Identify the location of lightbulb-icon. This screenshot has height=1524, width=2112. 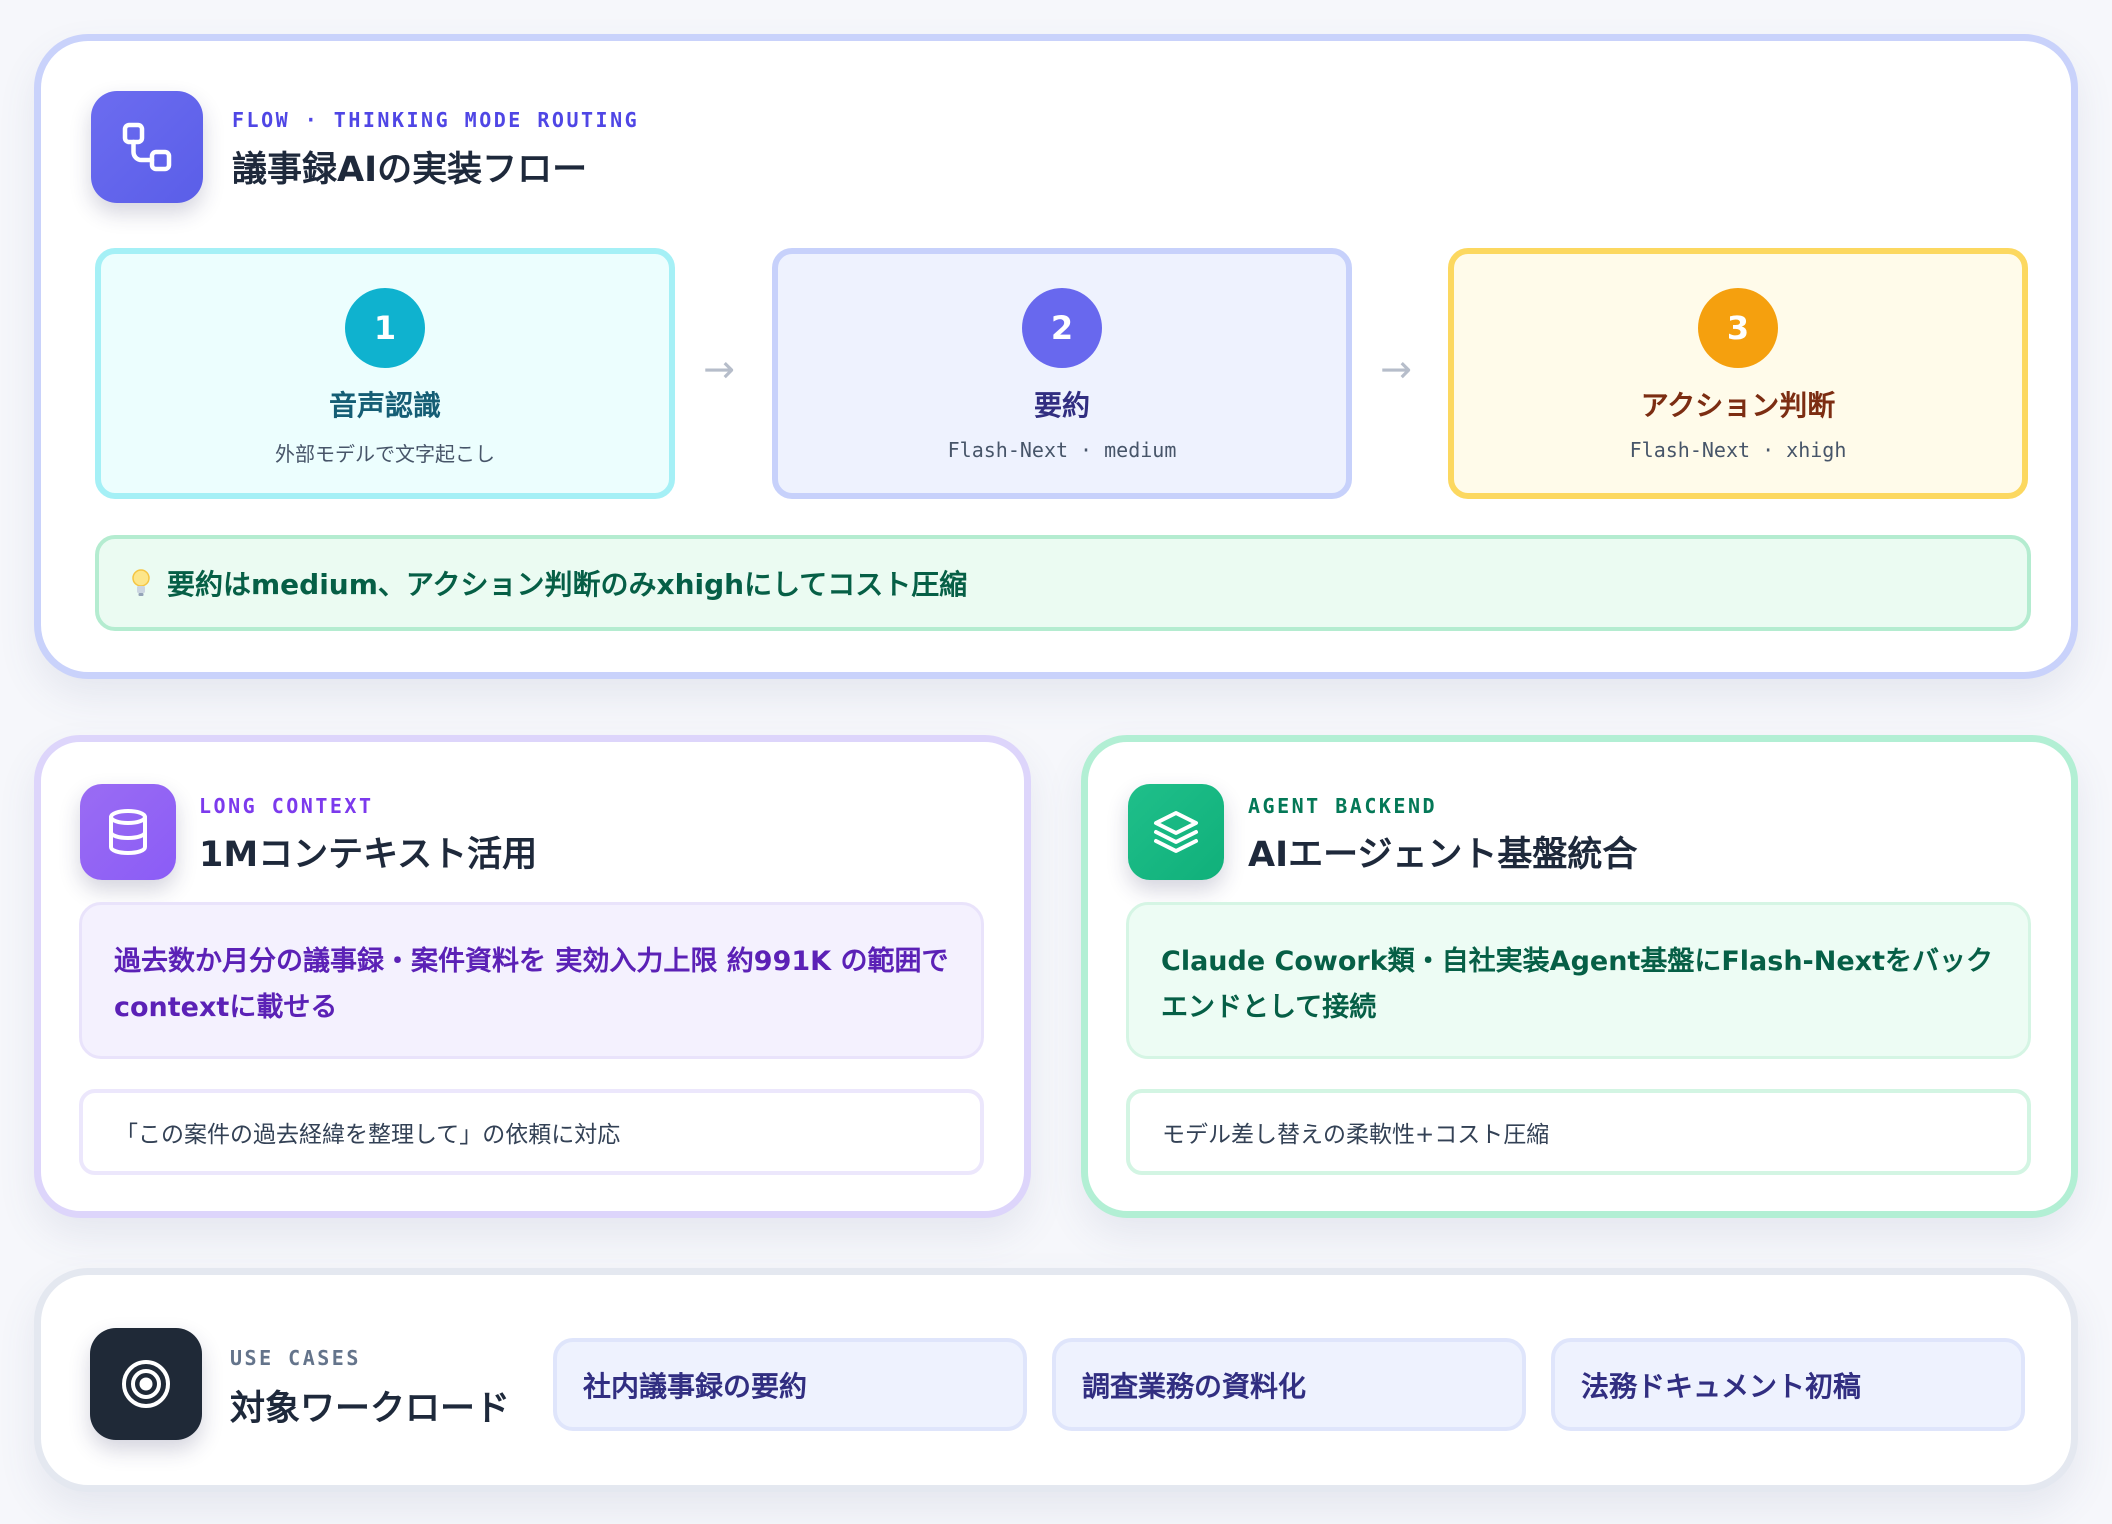
(141, 582).